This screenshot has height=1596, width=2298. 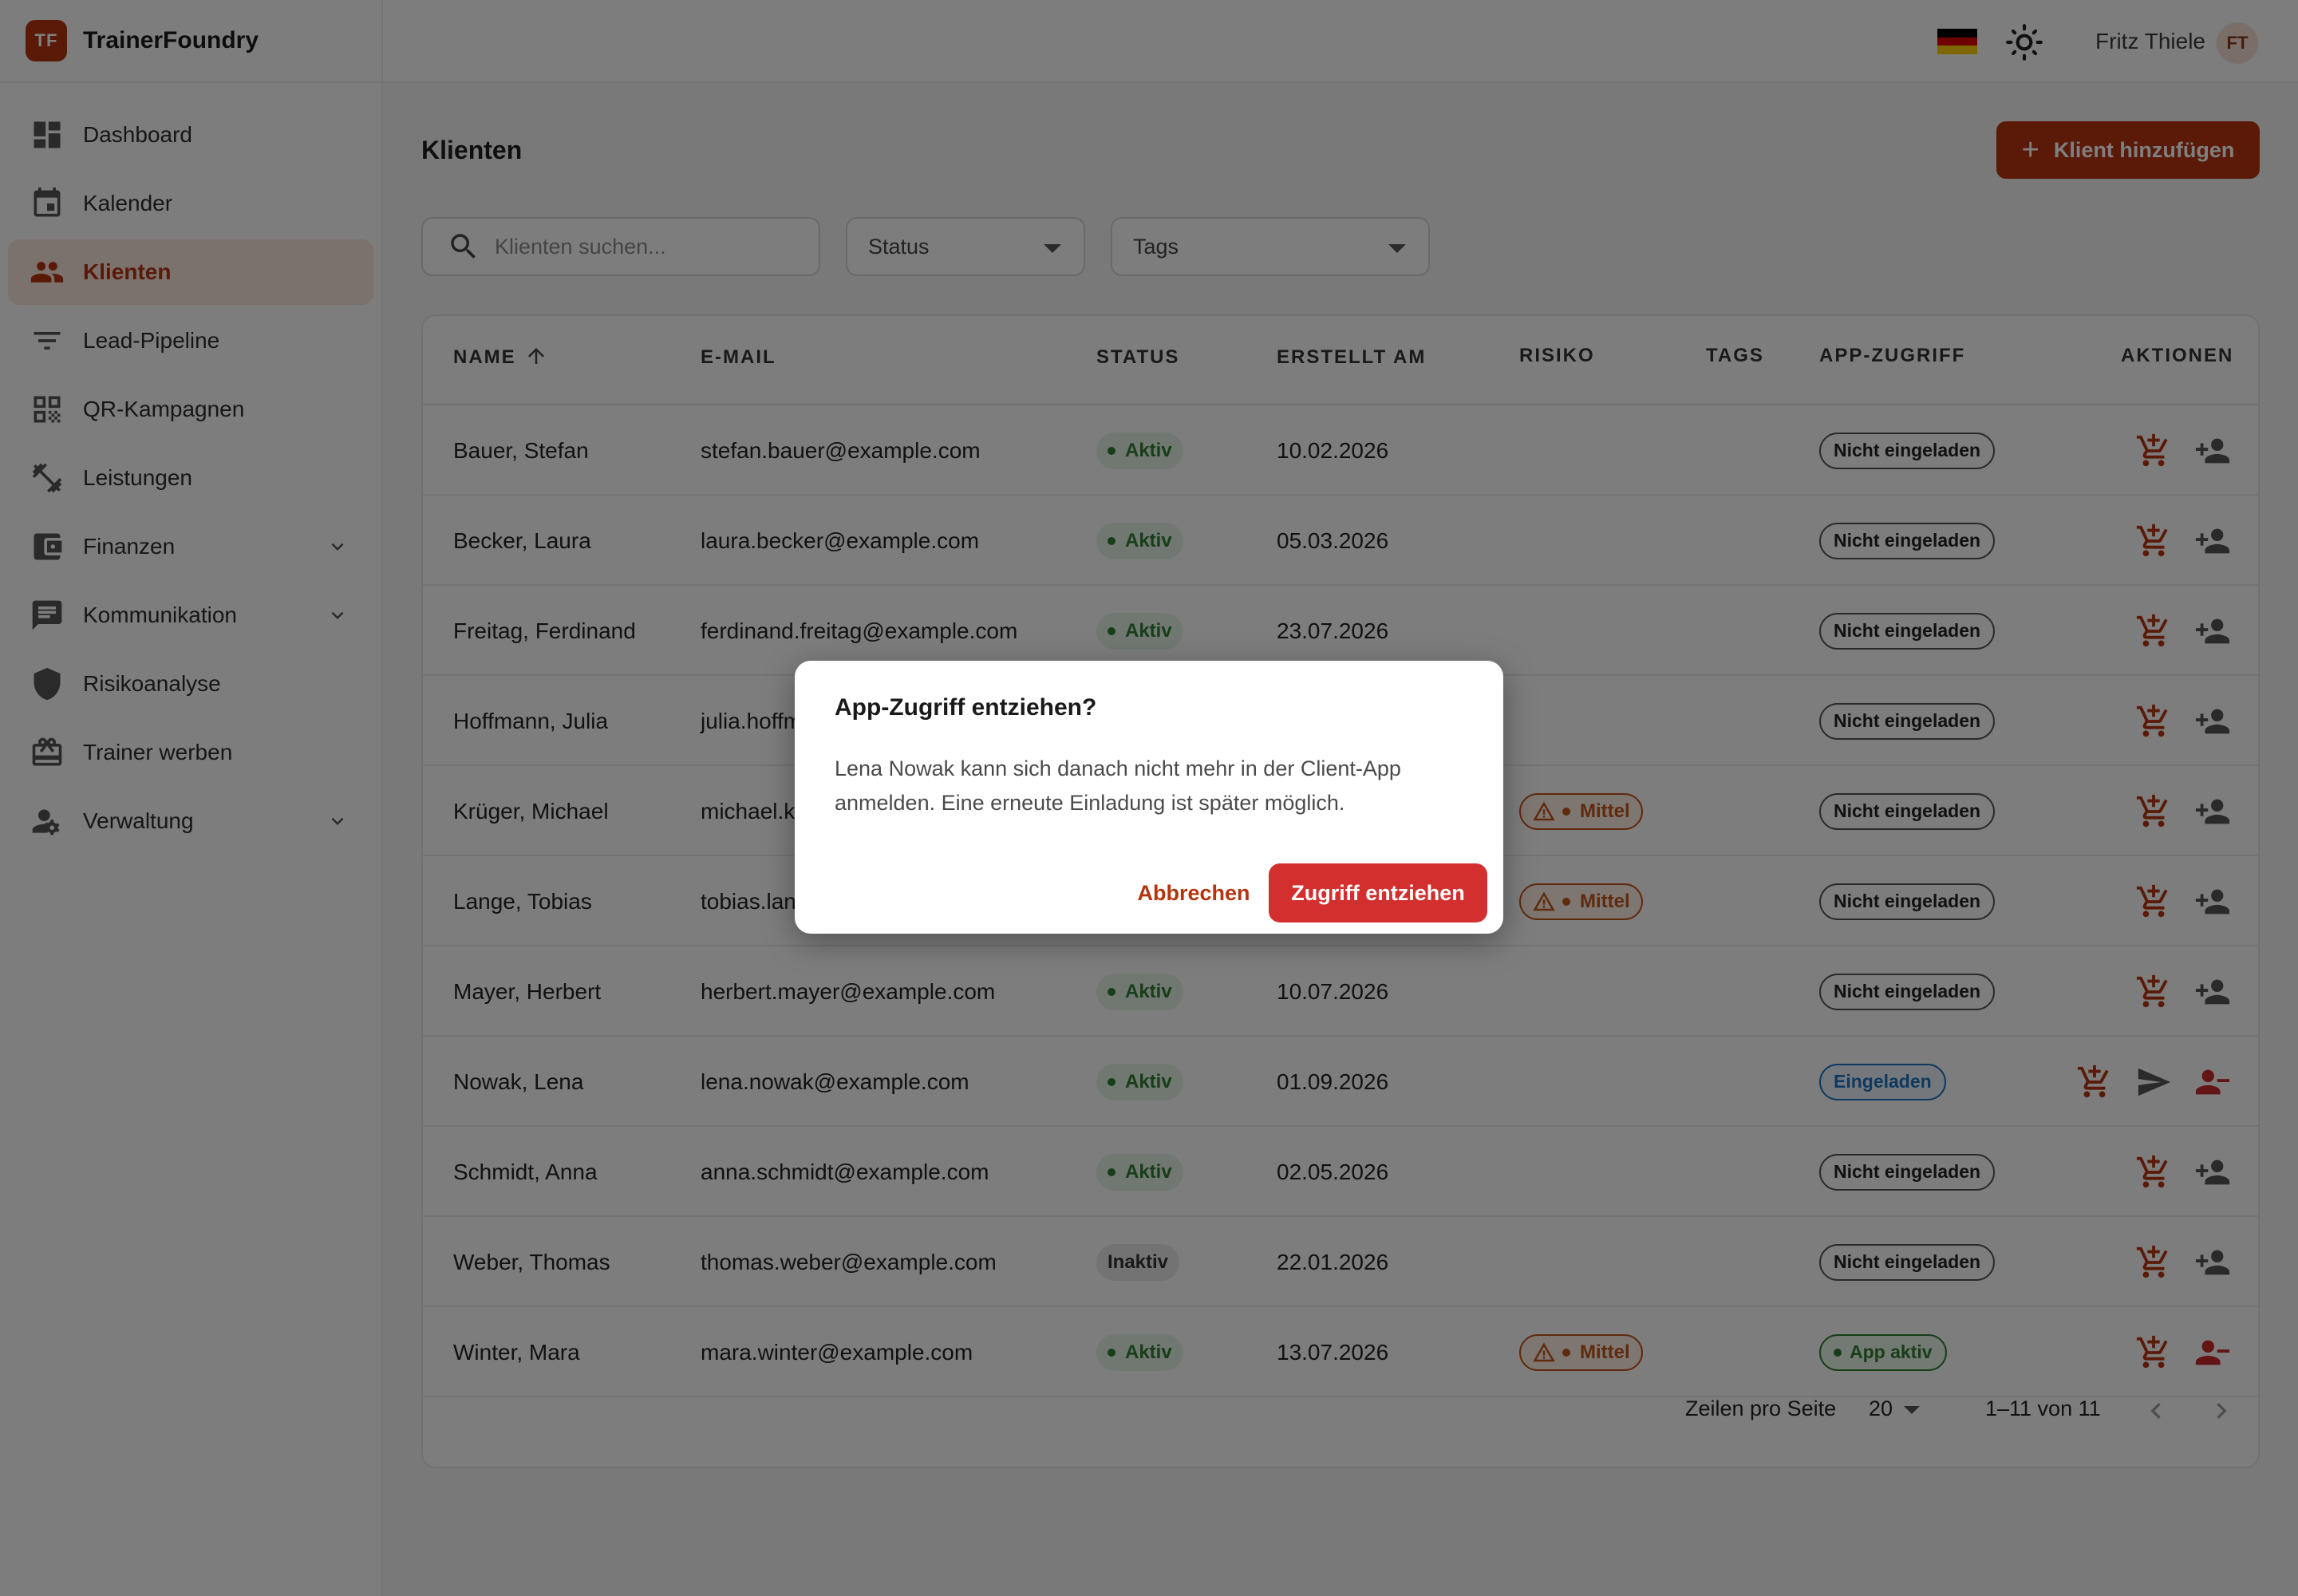 I want to click on cancel-button: Abbrechen, so click(x=1194, y=893).